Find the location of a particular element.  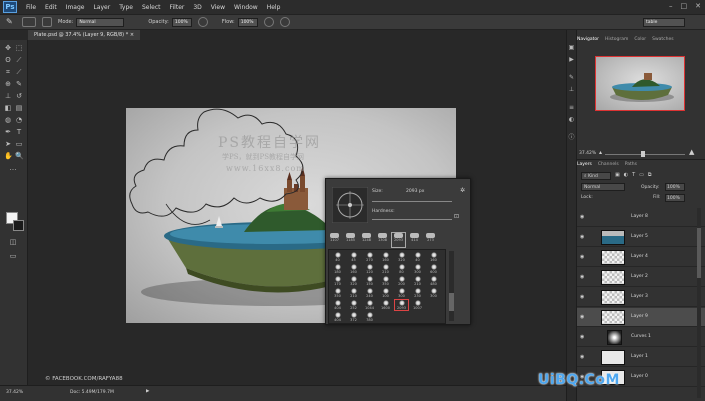

brush-preset-top: 1185 is located at coordinates (350, 240).